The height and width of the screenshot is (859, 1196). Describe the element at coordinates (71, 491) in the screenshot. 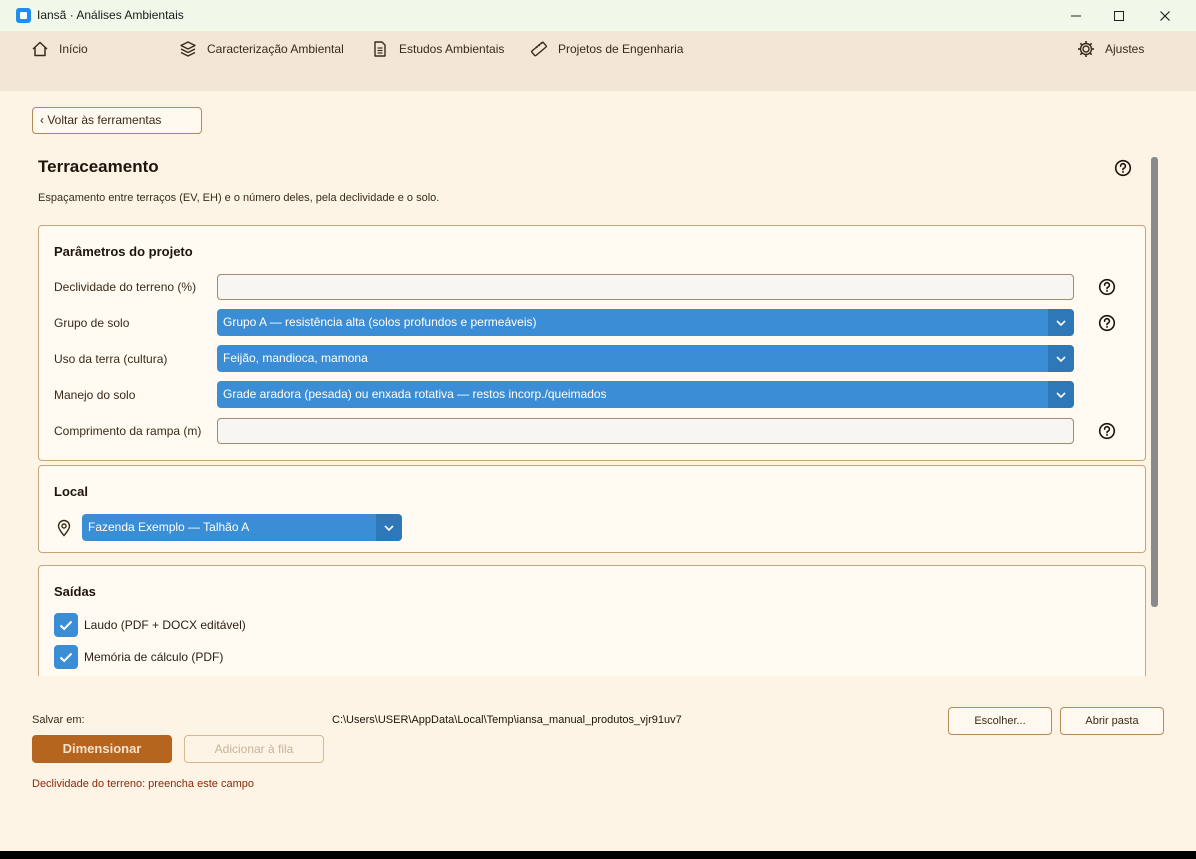

I see `local-card-title: Local` at that location.